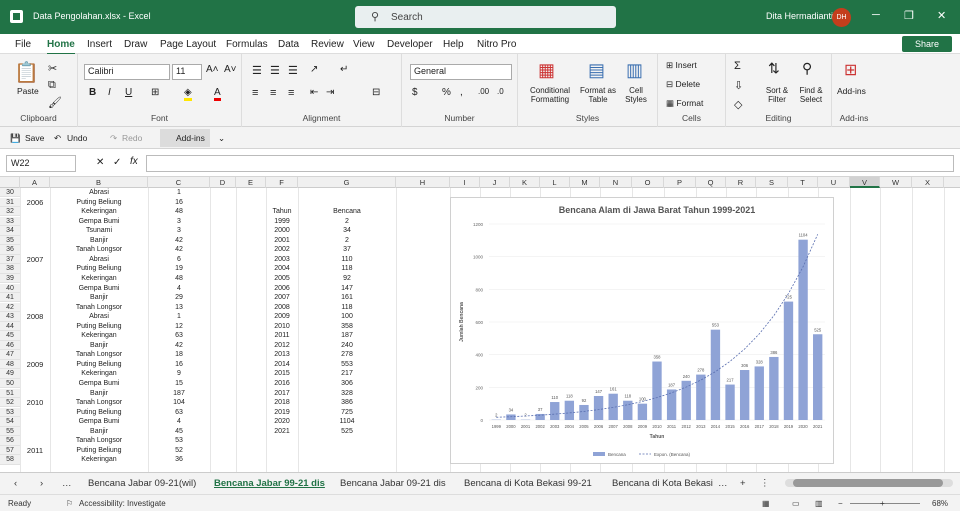  I want to click on column-header-Q: Q, so click(711, 182).